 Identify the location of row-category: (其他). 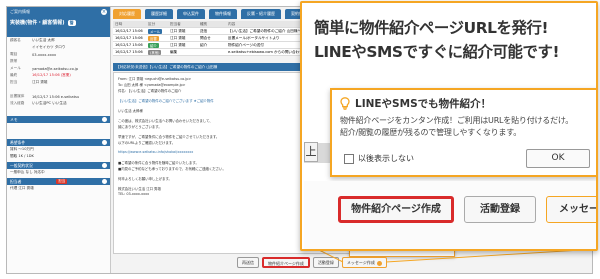
(157, 52).